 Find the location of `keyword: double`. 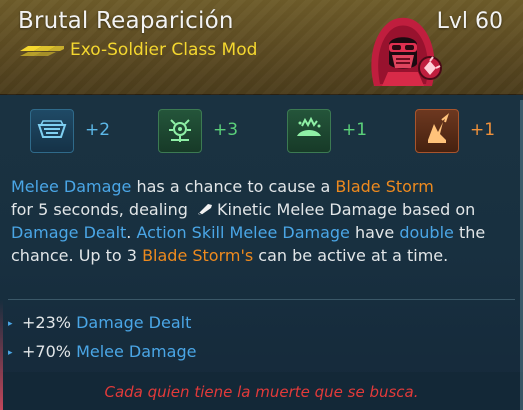

keyword: double is located at coordinates (426, 232).